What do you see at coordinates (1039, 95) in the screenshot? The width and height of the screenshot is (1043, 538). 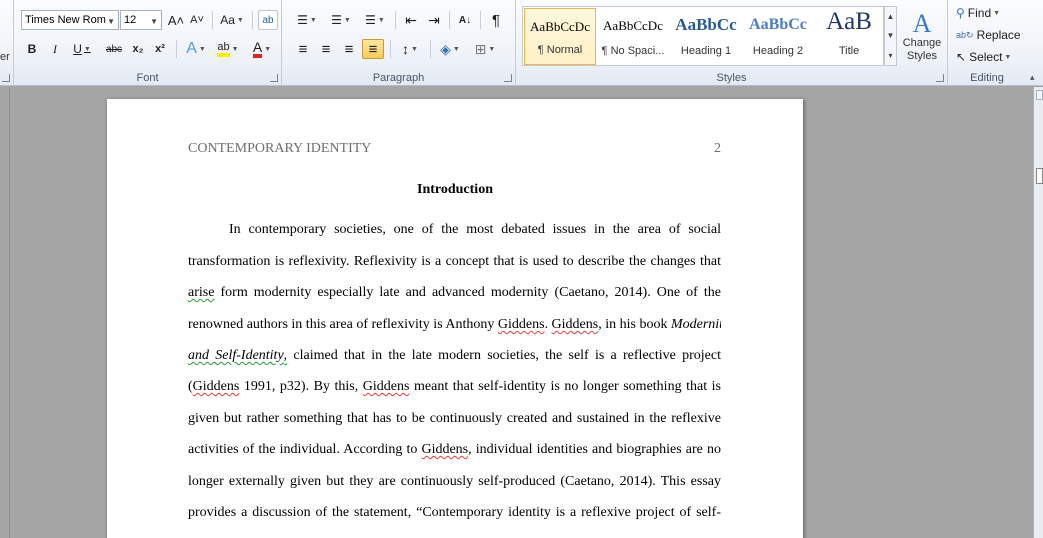 I see `ruler-toggle-icon` at bounding box center [1039, 95].